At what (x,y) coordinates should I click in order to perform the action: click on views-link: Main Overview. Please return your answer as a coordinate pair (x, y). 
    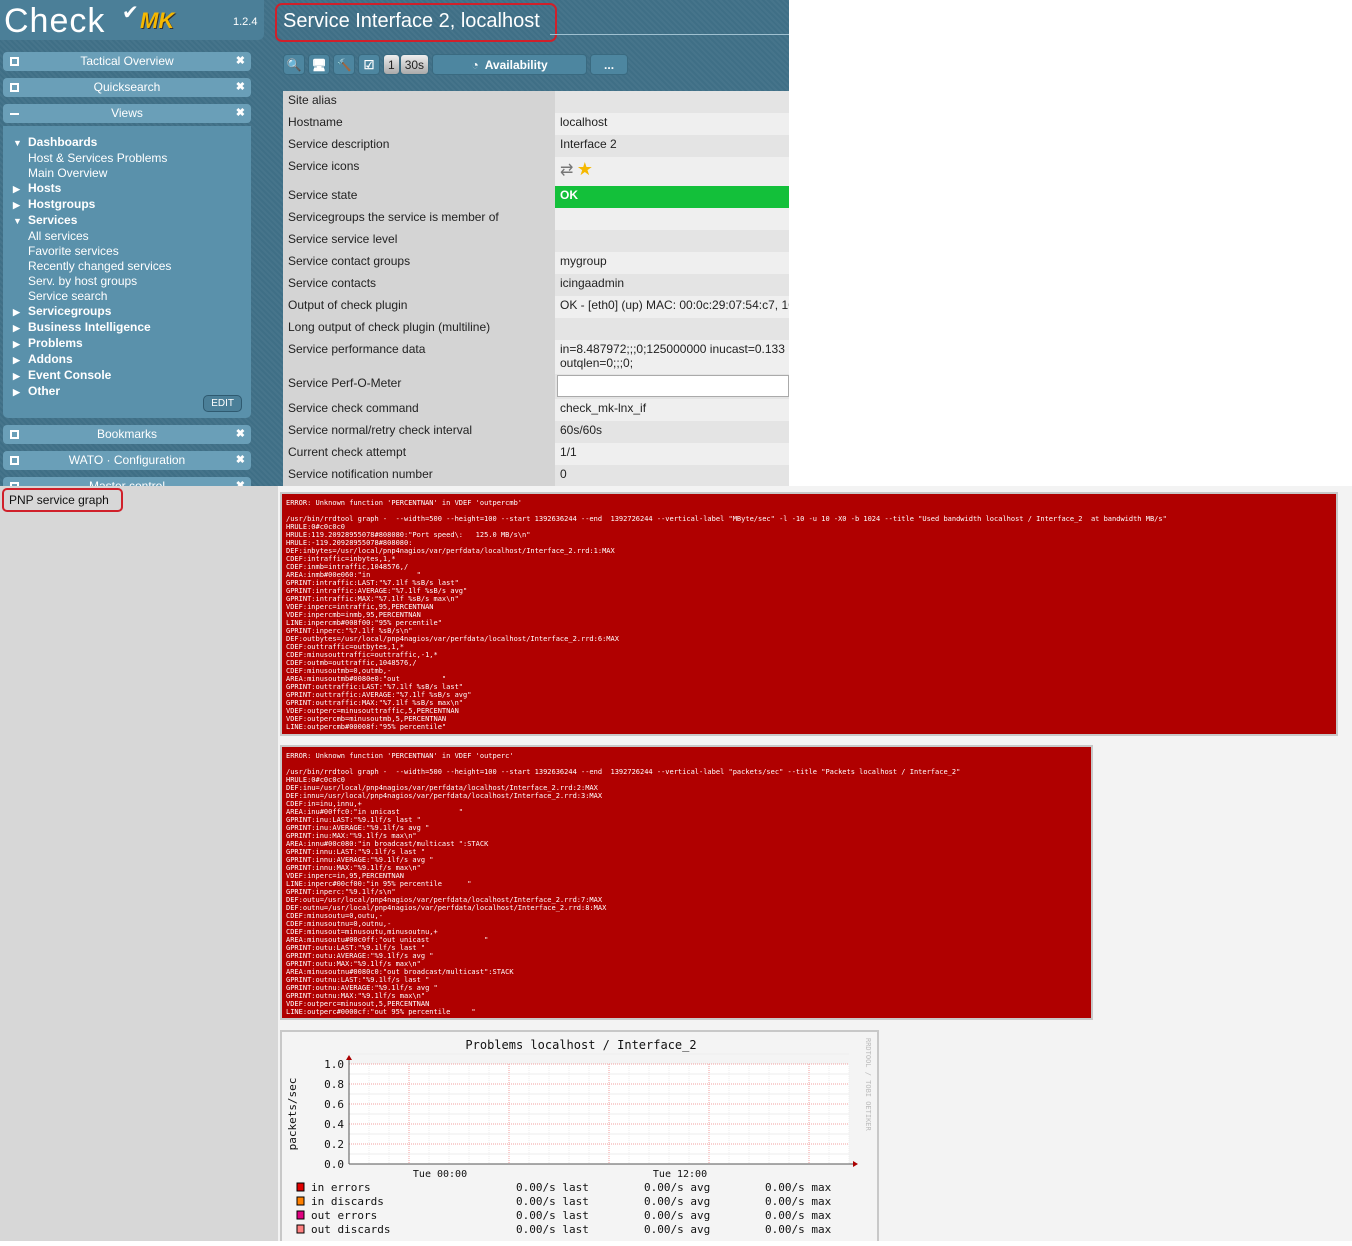
    Looking at the image, I should click on (132, 173).